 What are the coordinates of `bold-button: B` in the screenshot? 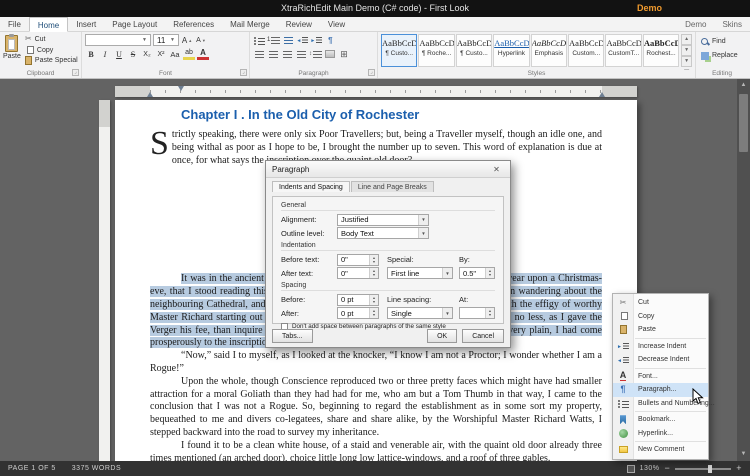 It's located at (91, 54).